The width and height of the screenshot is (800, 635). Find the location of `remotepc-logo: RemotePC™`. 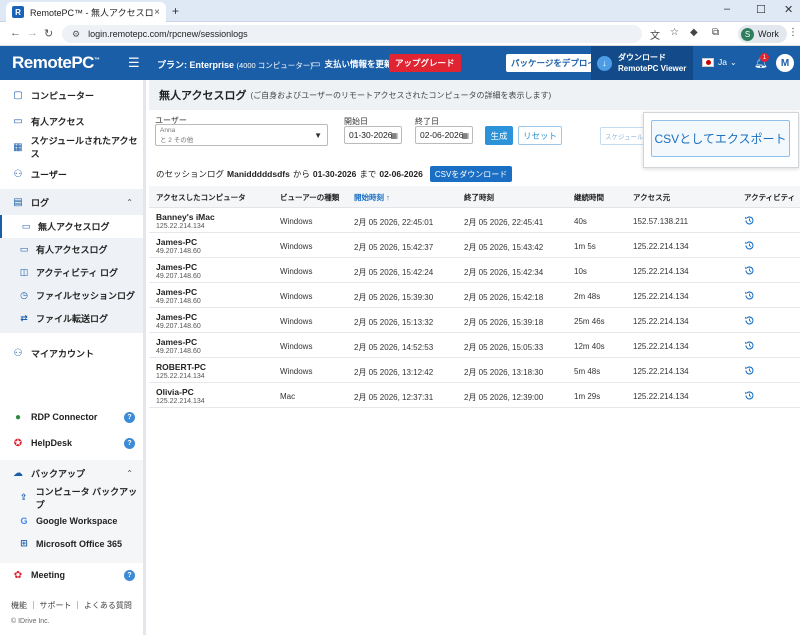

remotepc-logo: RemotePC™ is located at coordinates (56, 63).